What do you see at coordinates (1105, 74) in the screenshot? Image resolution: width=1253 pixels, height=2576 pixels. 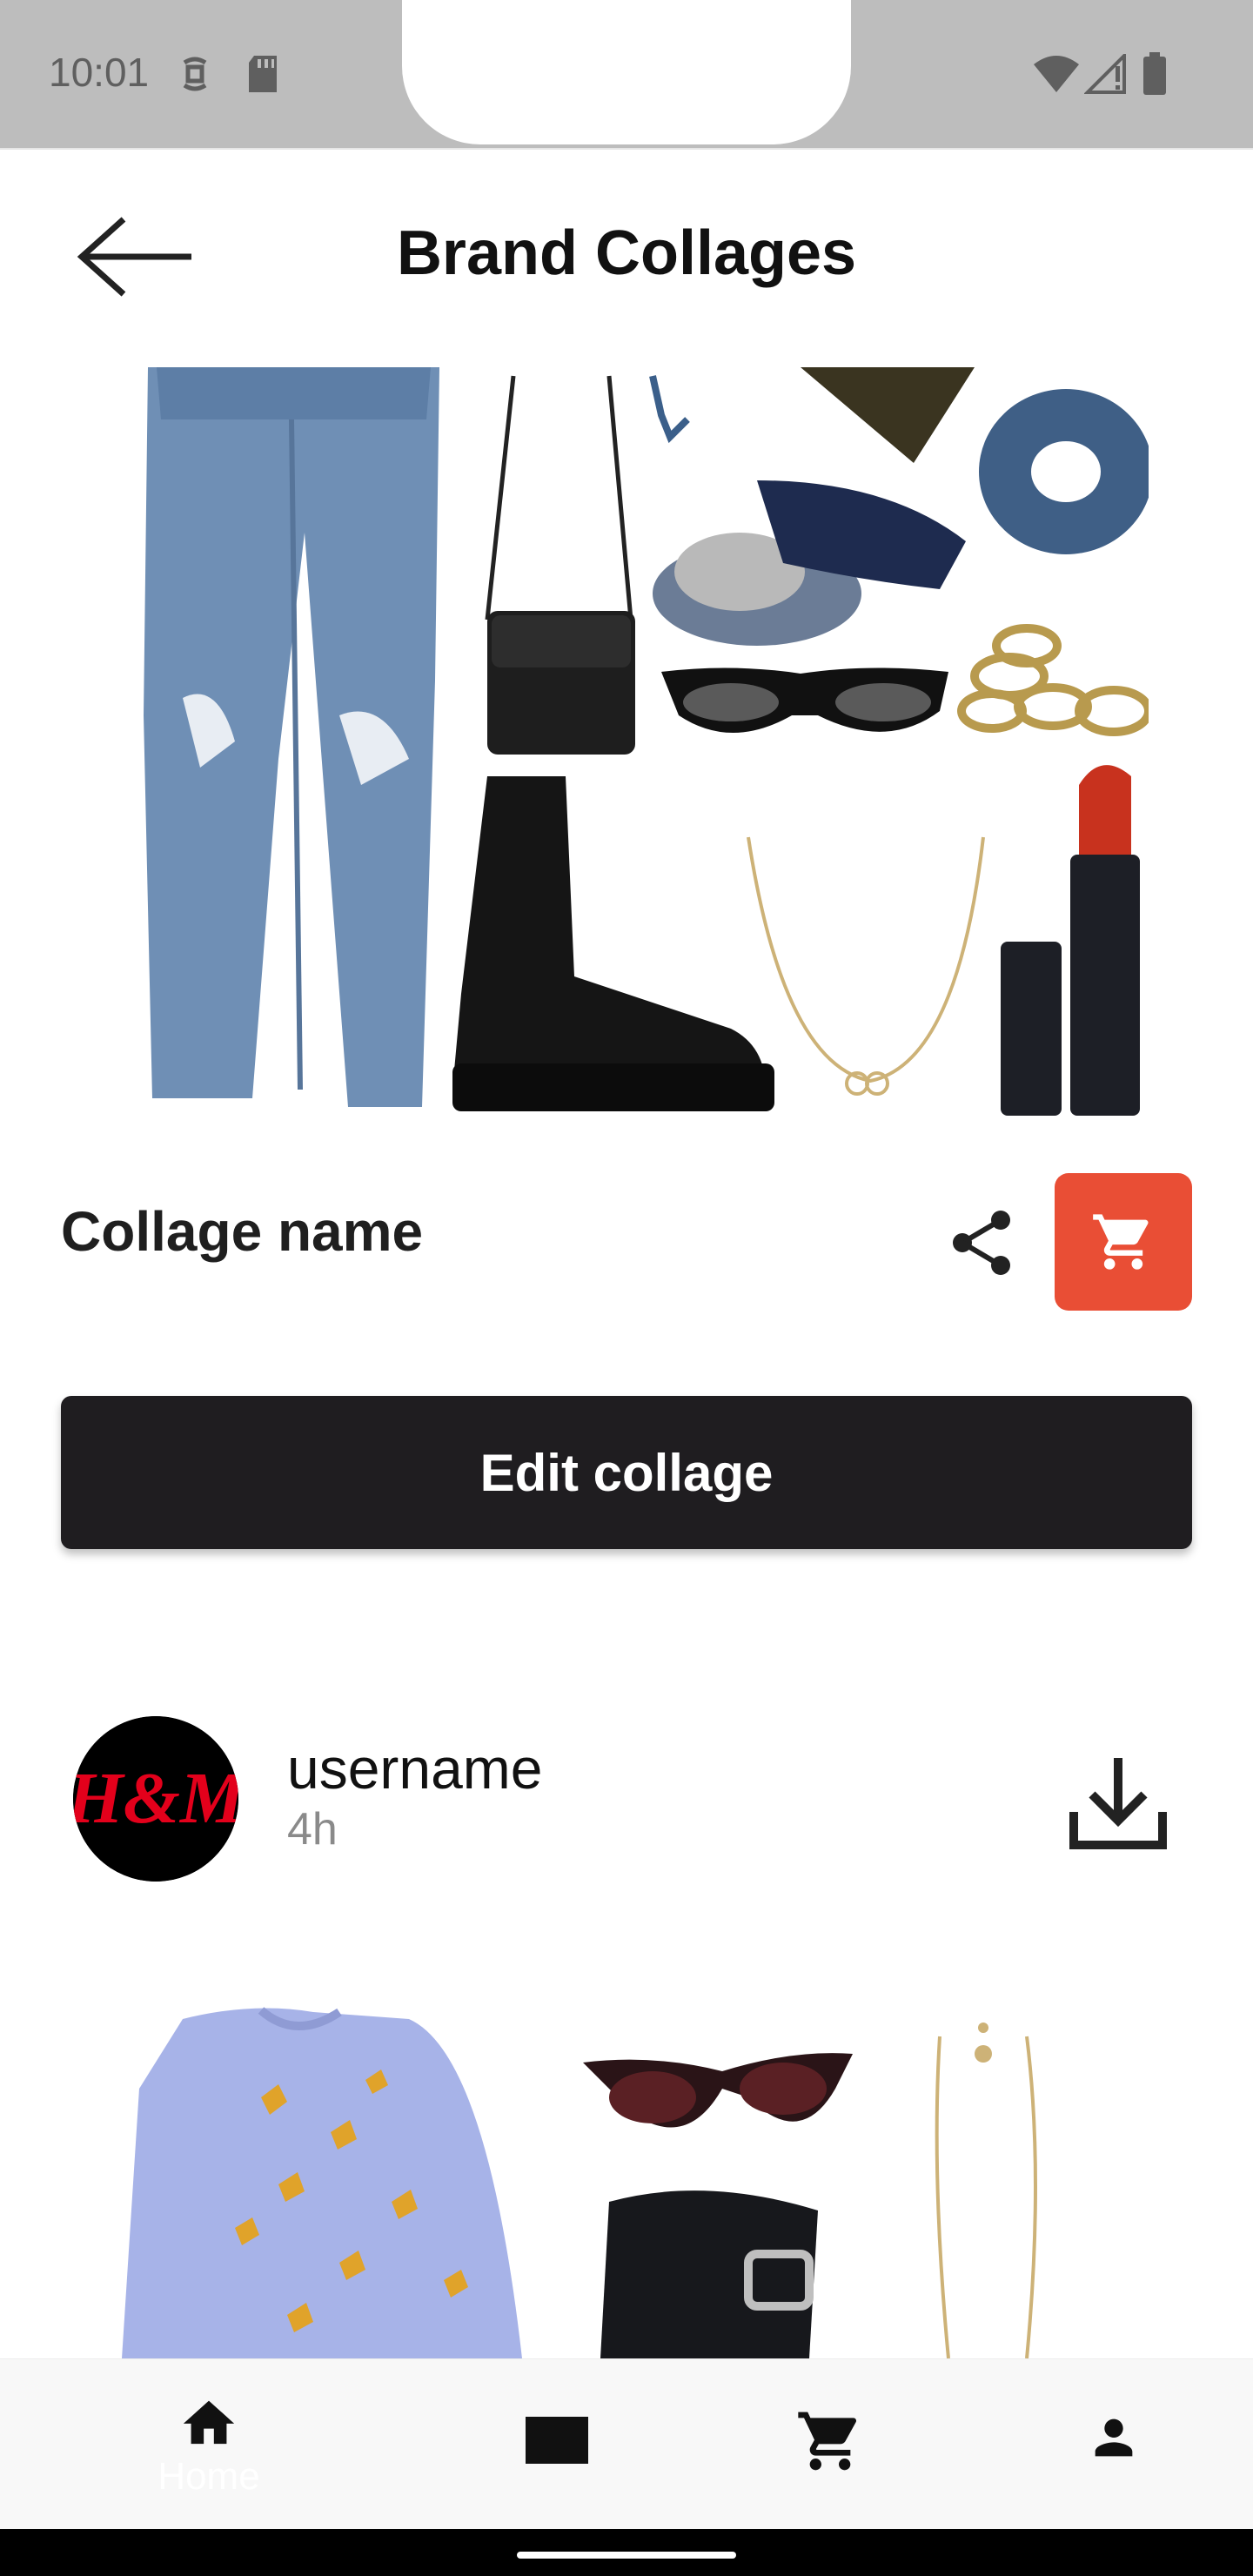 I see `signal-icon` at bounding box center [1105, 74].